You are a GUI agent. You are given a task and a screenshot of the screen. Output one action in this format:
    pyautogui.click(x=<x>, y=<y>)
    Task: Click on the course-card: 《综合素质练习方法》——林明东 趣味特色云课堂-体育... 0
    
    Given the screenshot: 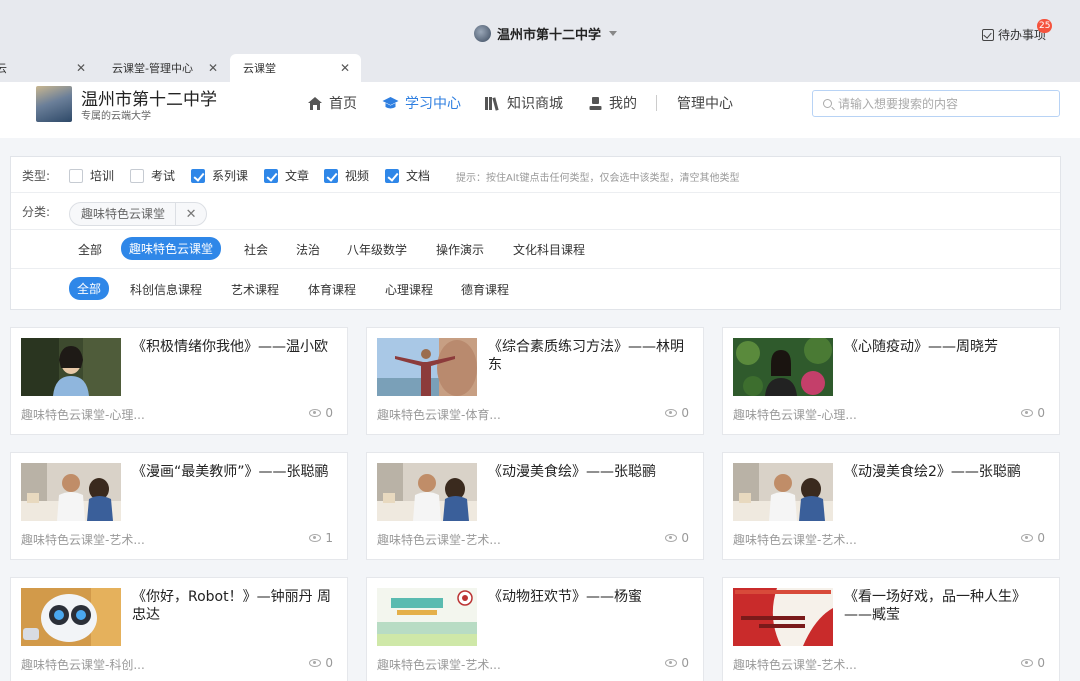 What is the action you would take?
    pyautogui.click(x=535, y=381)
    